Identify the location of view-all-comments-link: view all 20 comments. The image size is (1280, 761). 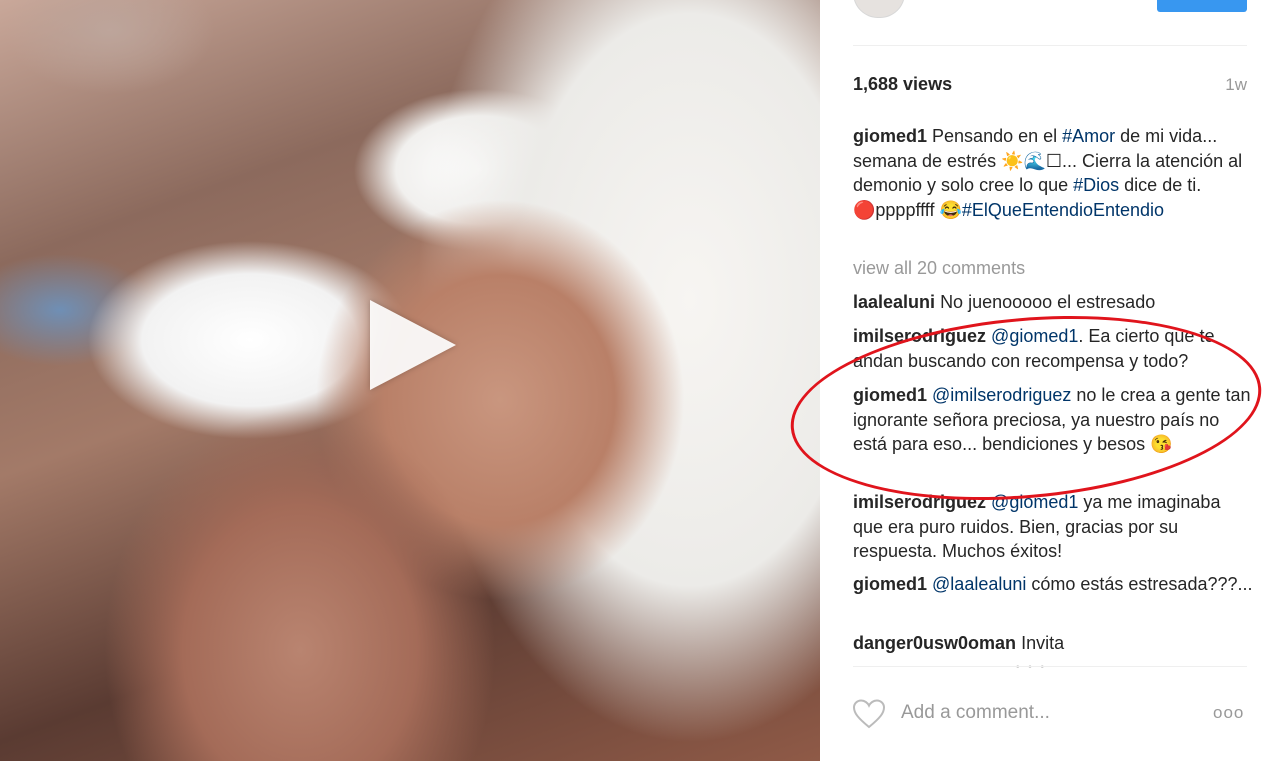
(939, 268).